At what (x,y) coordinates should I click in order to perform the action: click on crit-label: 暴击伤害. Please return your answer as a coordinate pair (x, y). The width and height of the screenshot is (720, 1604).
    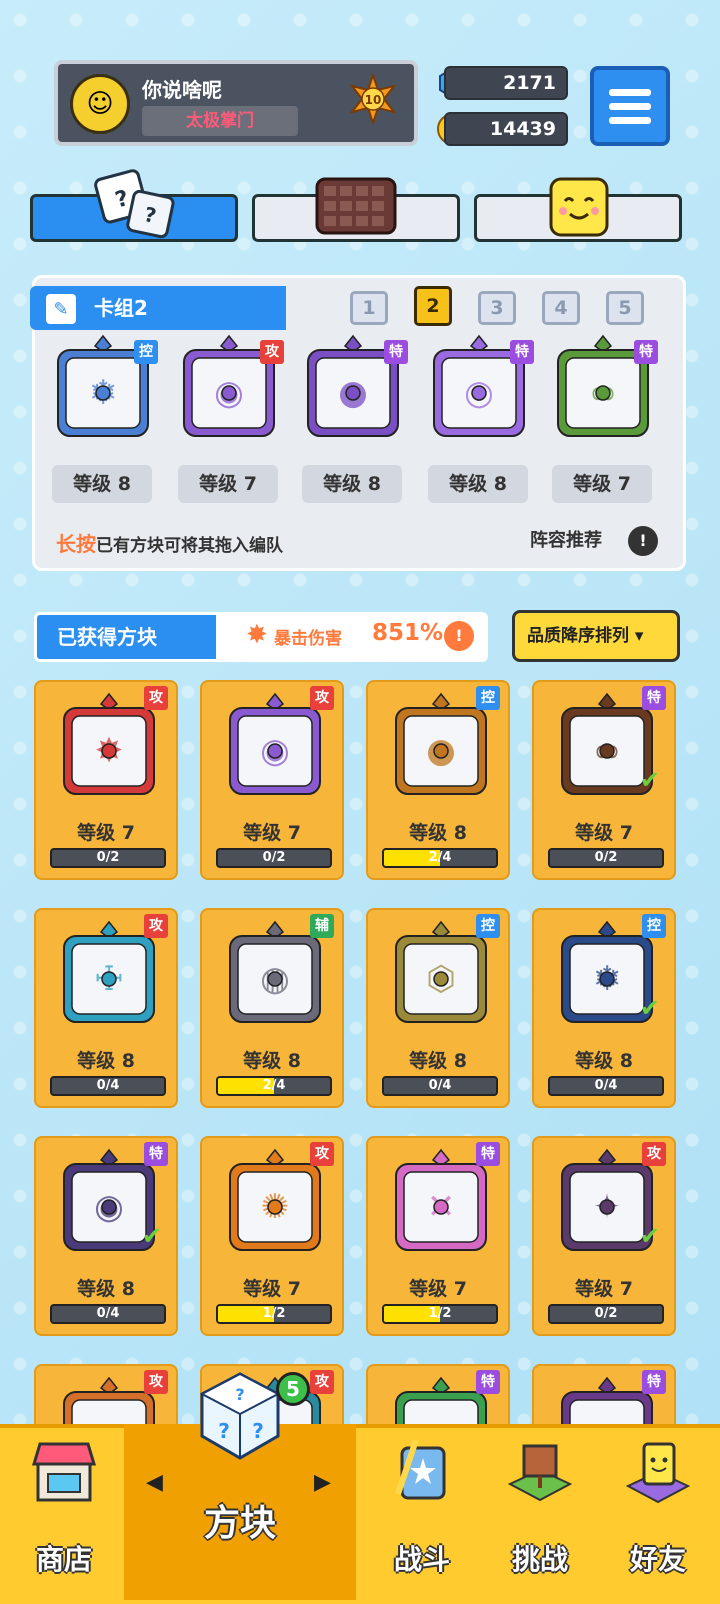
    Looking at the image, I should click on (308, 639).